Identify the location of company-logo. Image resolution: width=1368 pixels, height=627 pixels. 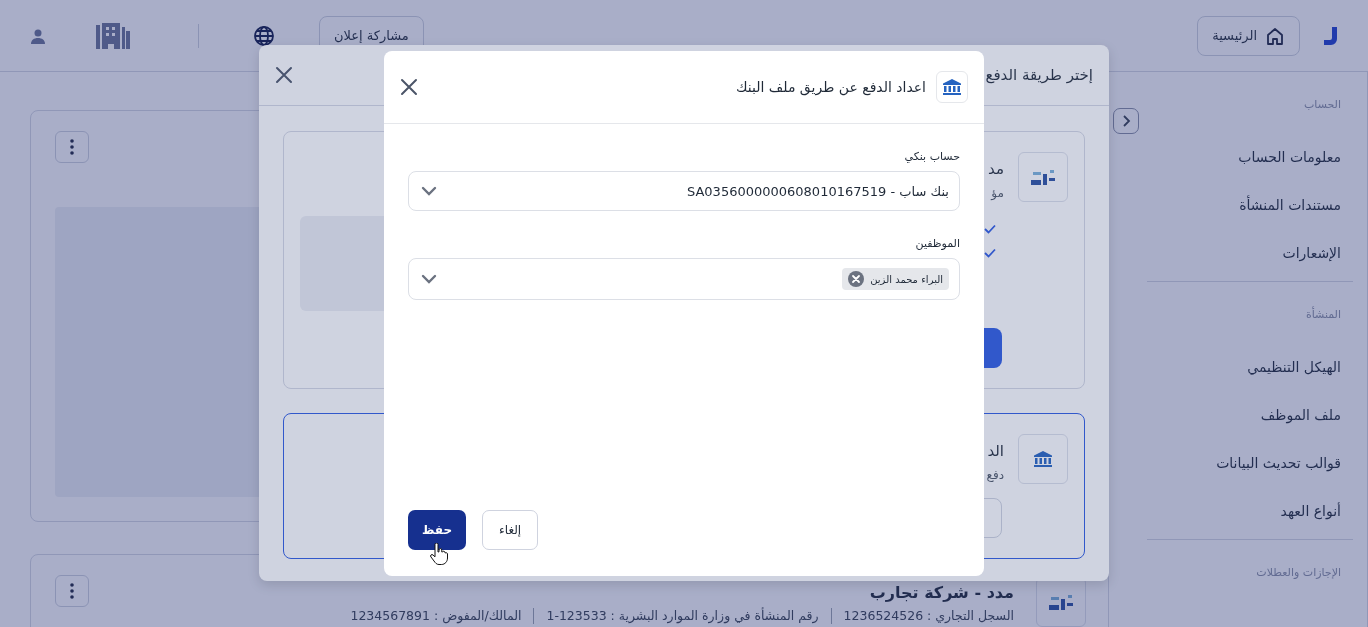
(1043, 177).